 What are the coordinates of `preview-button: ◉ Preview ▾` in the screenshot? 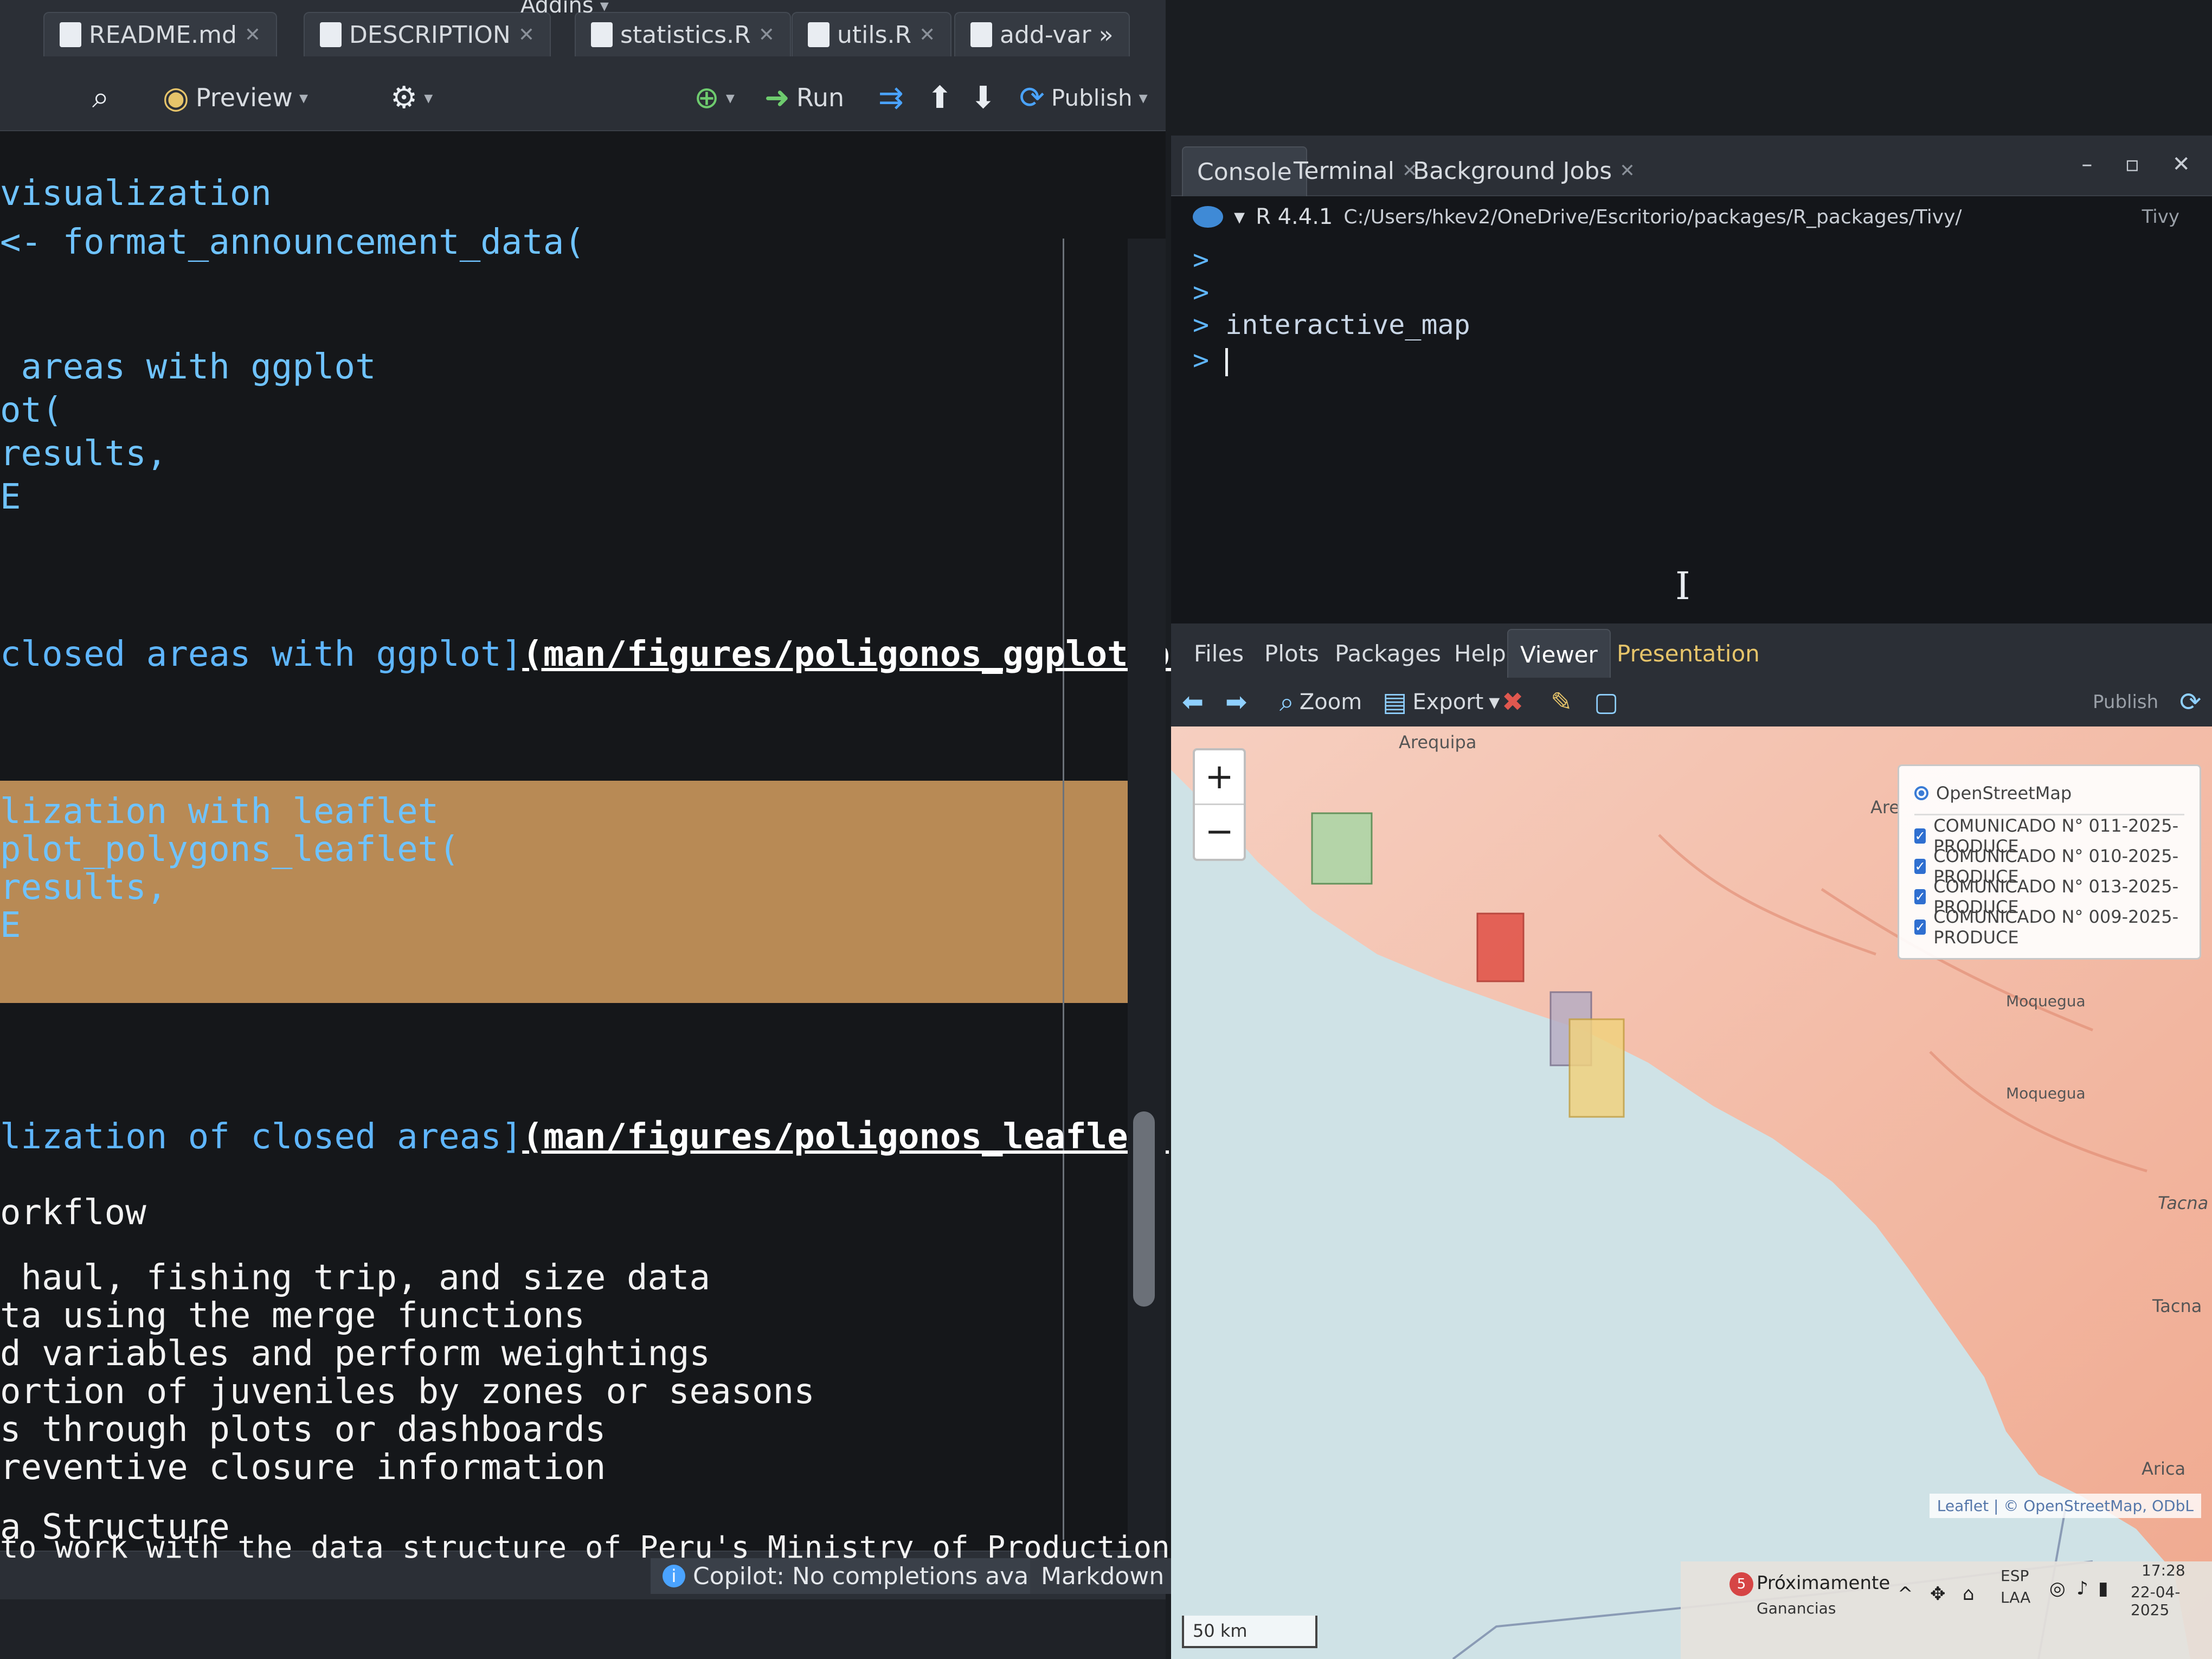 It's located at (235, 97).